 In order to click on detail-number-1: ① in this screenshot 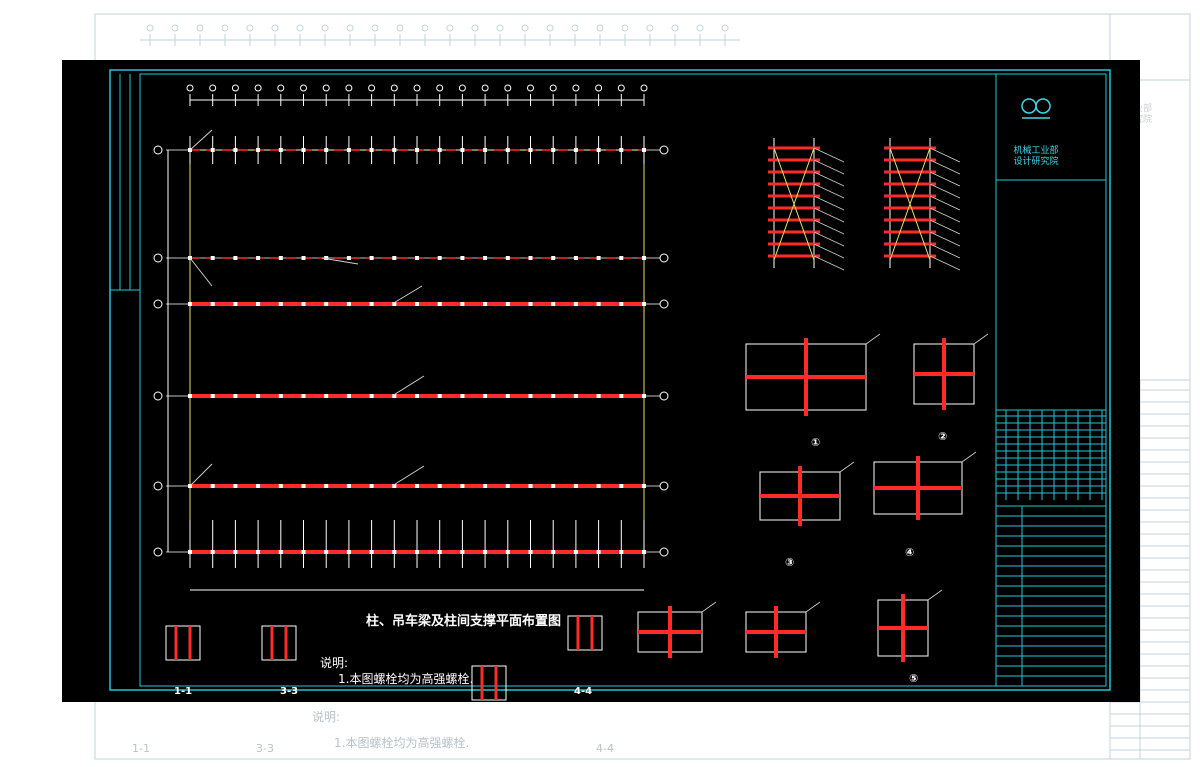, I will do `click(816, 442)`.